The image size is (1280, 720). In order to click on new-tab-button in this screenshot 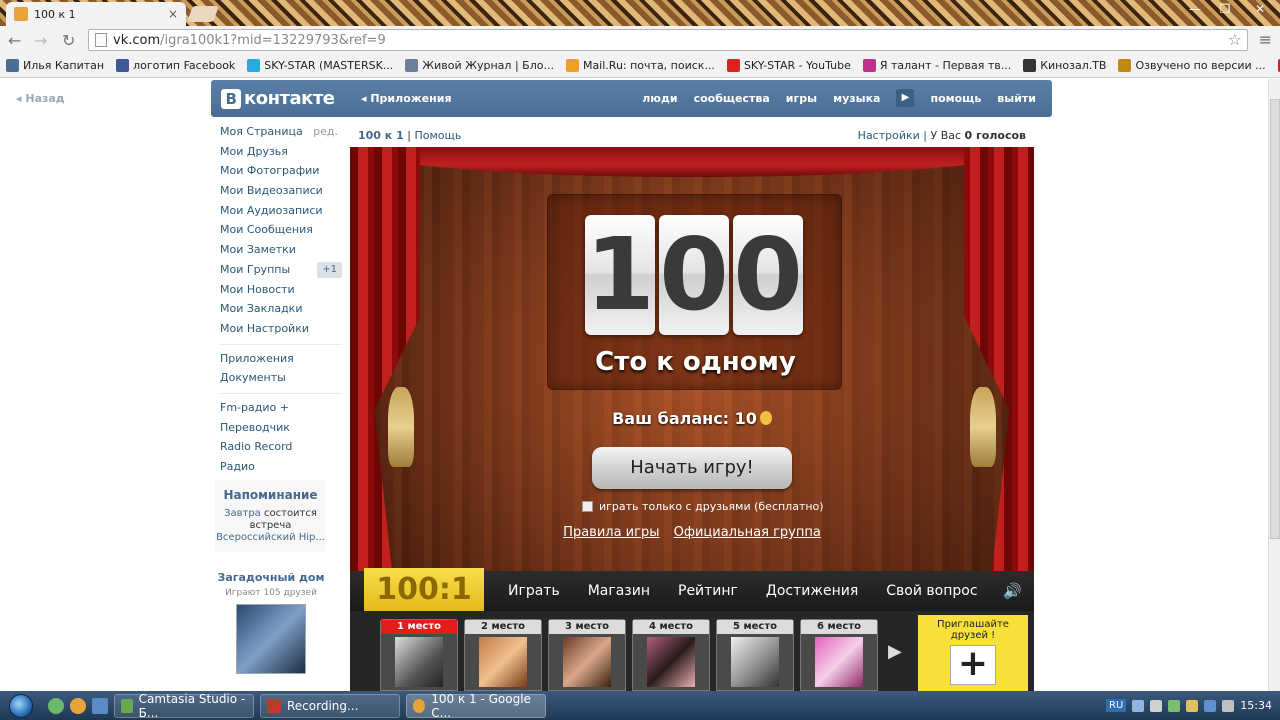, I will do `click(203, 14)`.